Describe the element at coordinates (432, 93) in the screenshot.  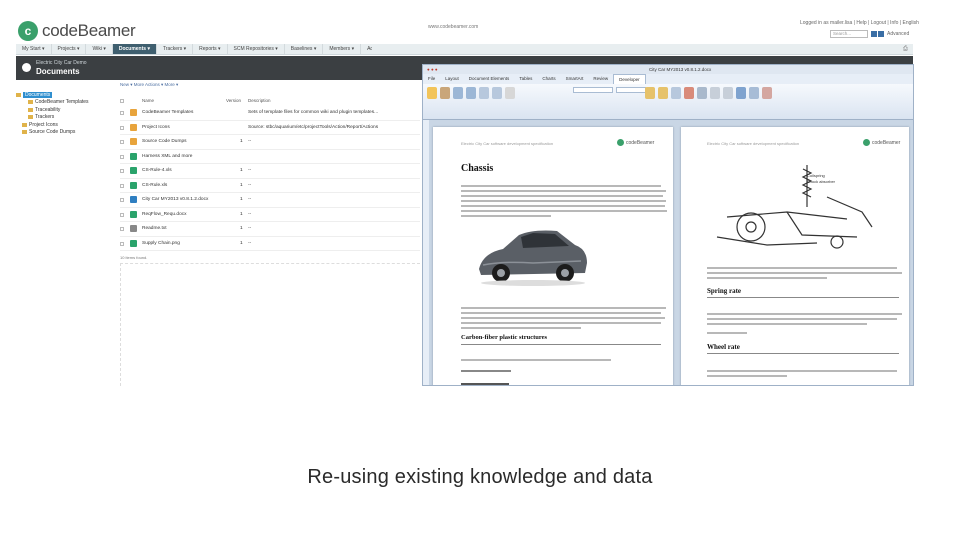
I see `insert-icon` at that location.